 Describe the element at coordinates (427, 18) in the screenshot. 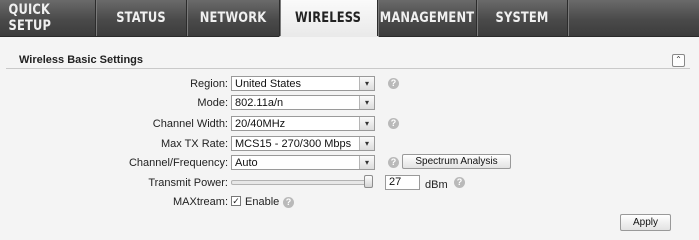

I see `tab-management: MANAGEMENT` at that location.